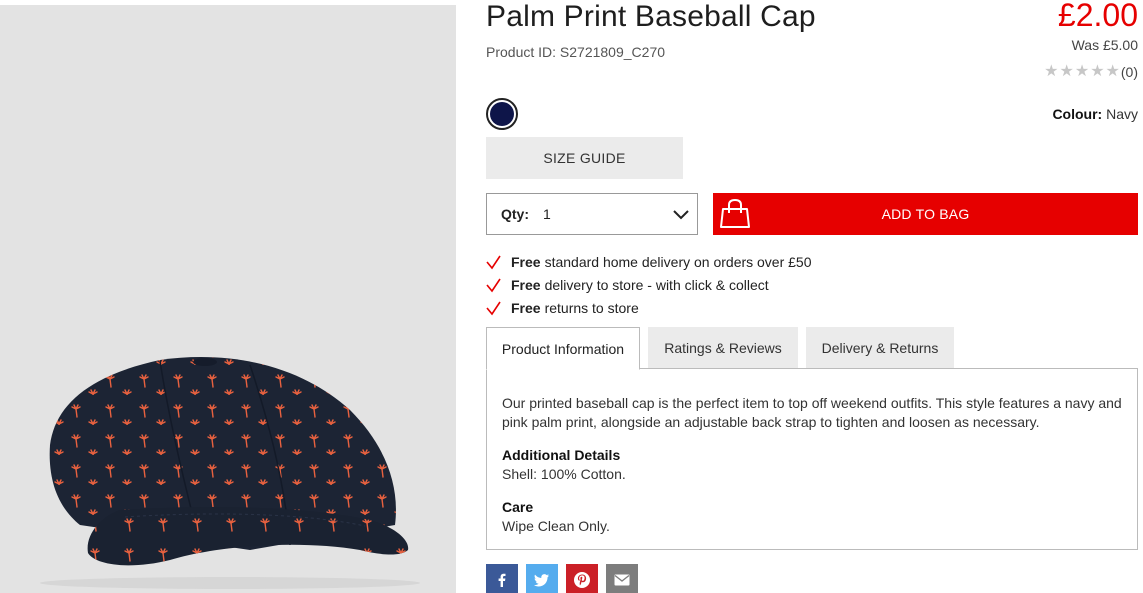 This screenshot has width=1143, height=593. What do you see at coordinates (735, 213) in the screenshot?
I see `shopping-bag-icon` at bounding box center [735, 213].